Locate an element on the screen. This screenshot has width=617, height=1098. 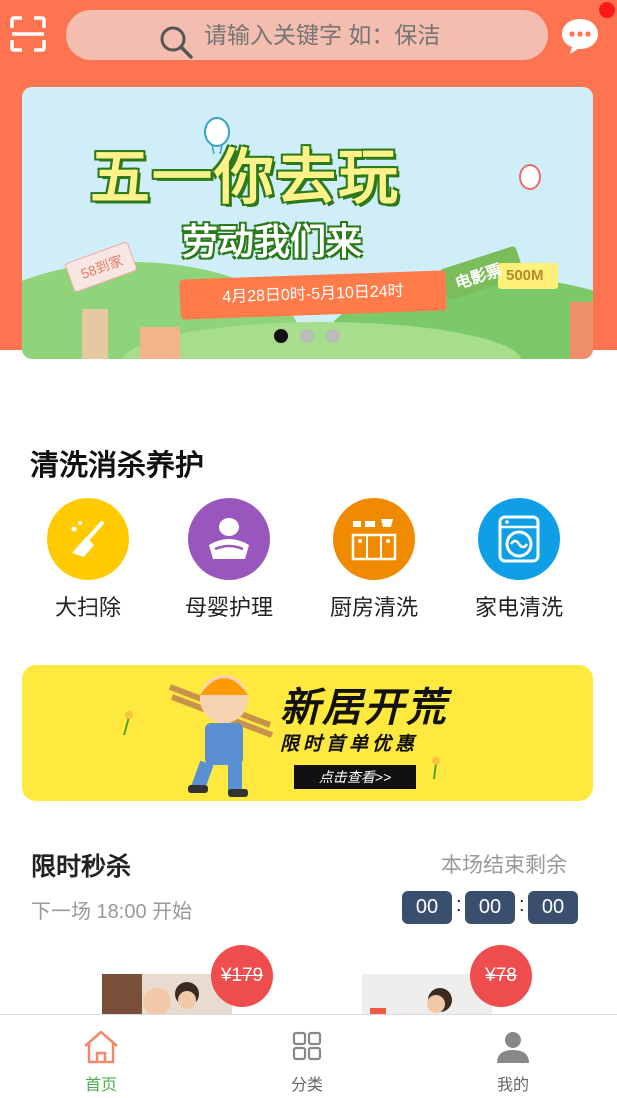
banner-tag-size: 500M is located at coordinates (525, 275).